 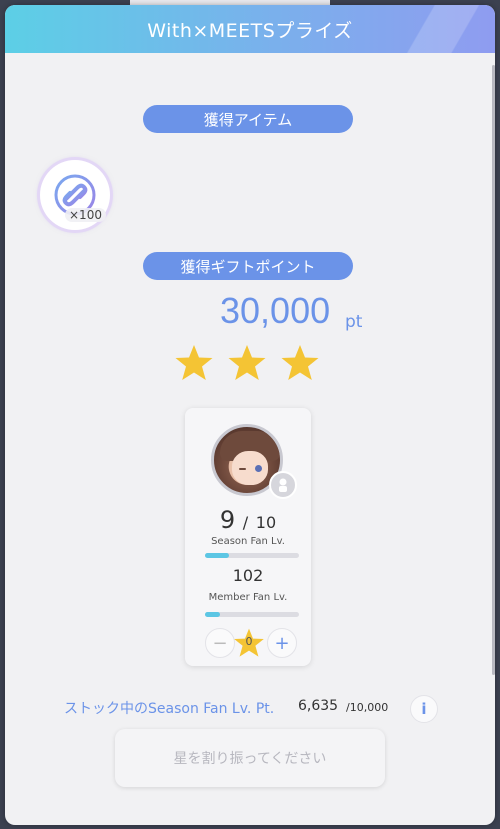 What do you see at coordinates (248, 575) in the screenshot?
I see `member-fan-level: 102` at bounding box center [248, 575].